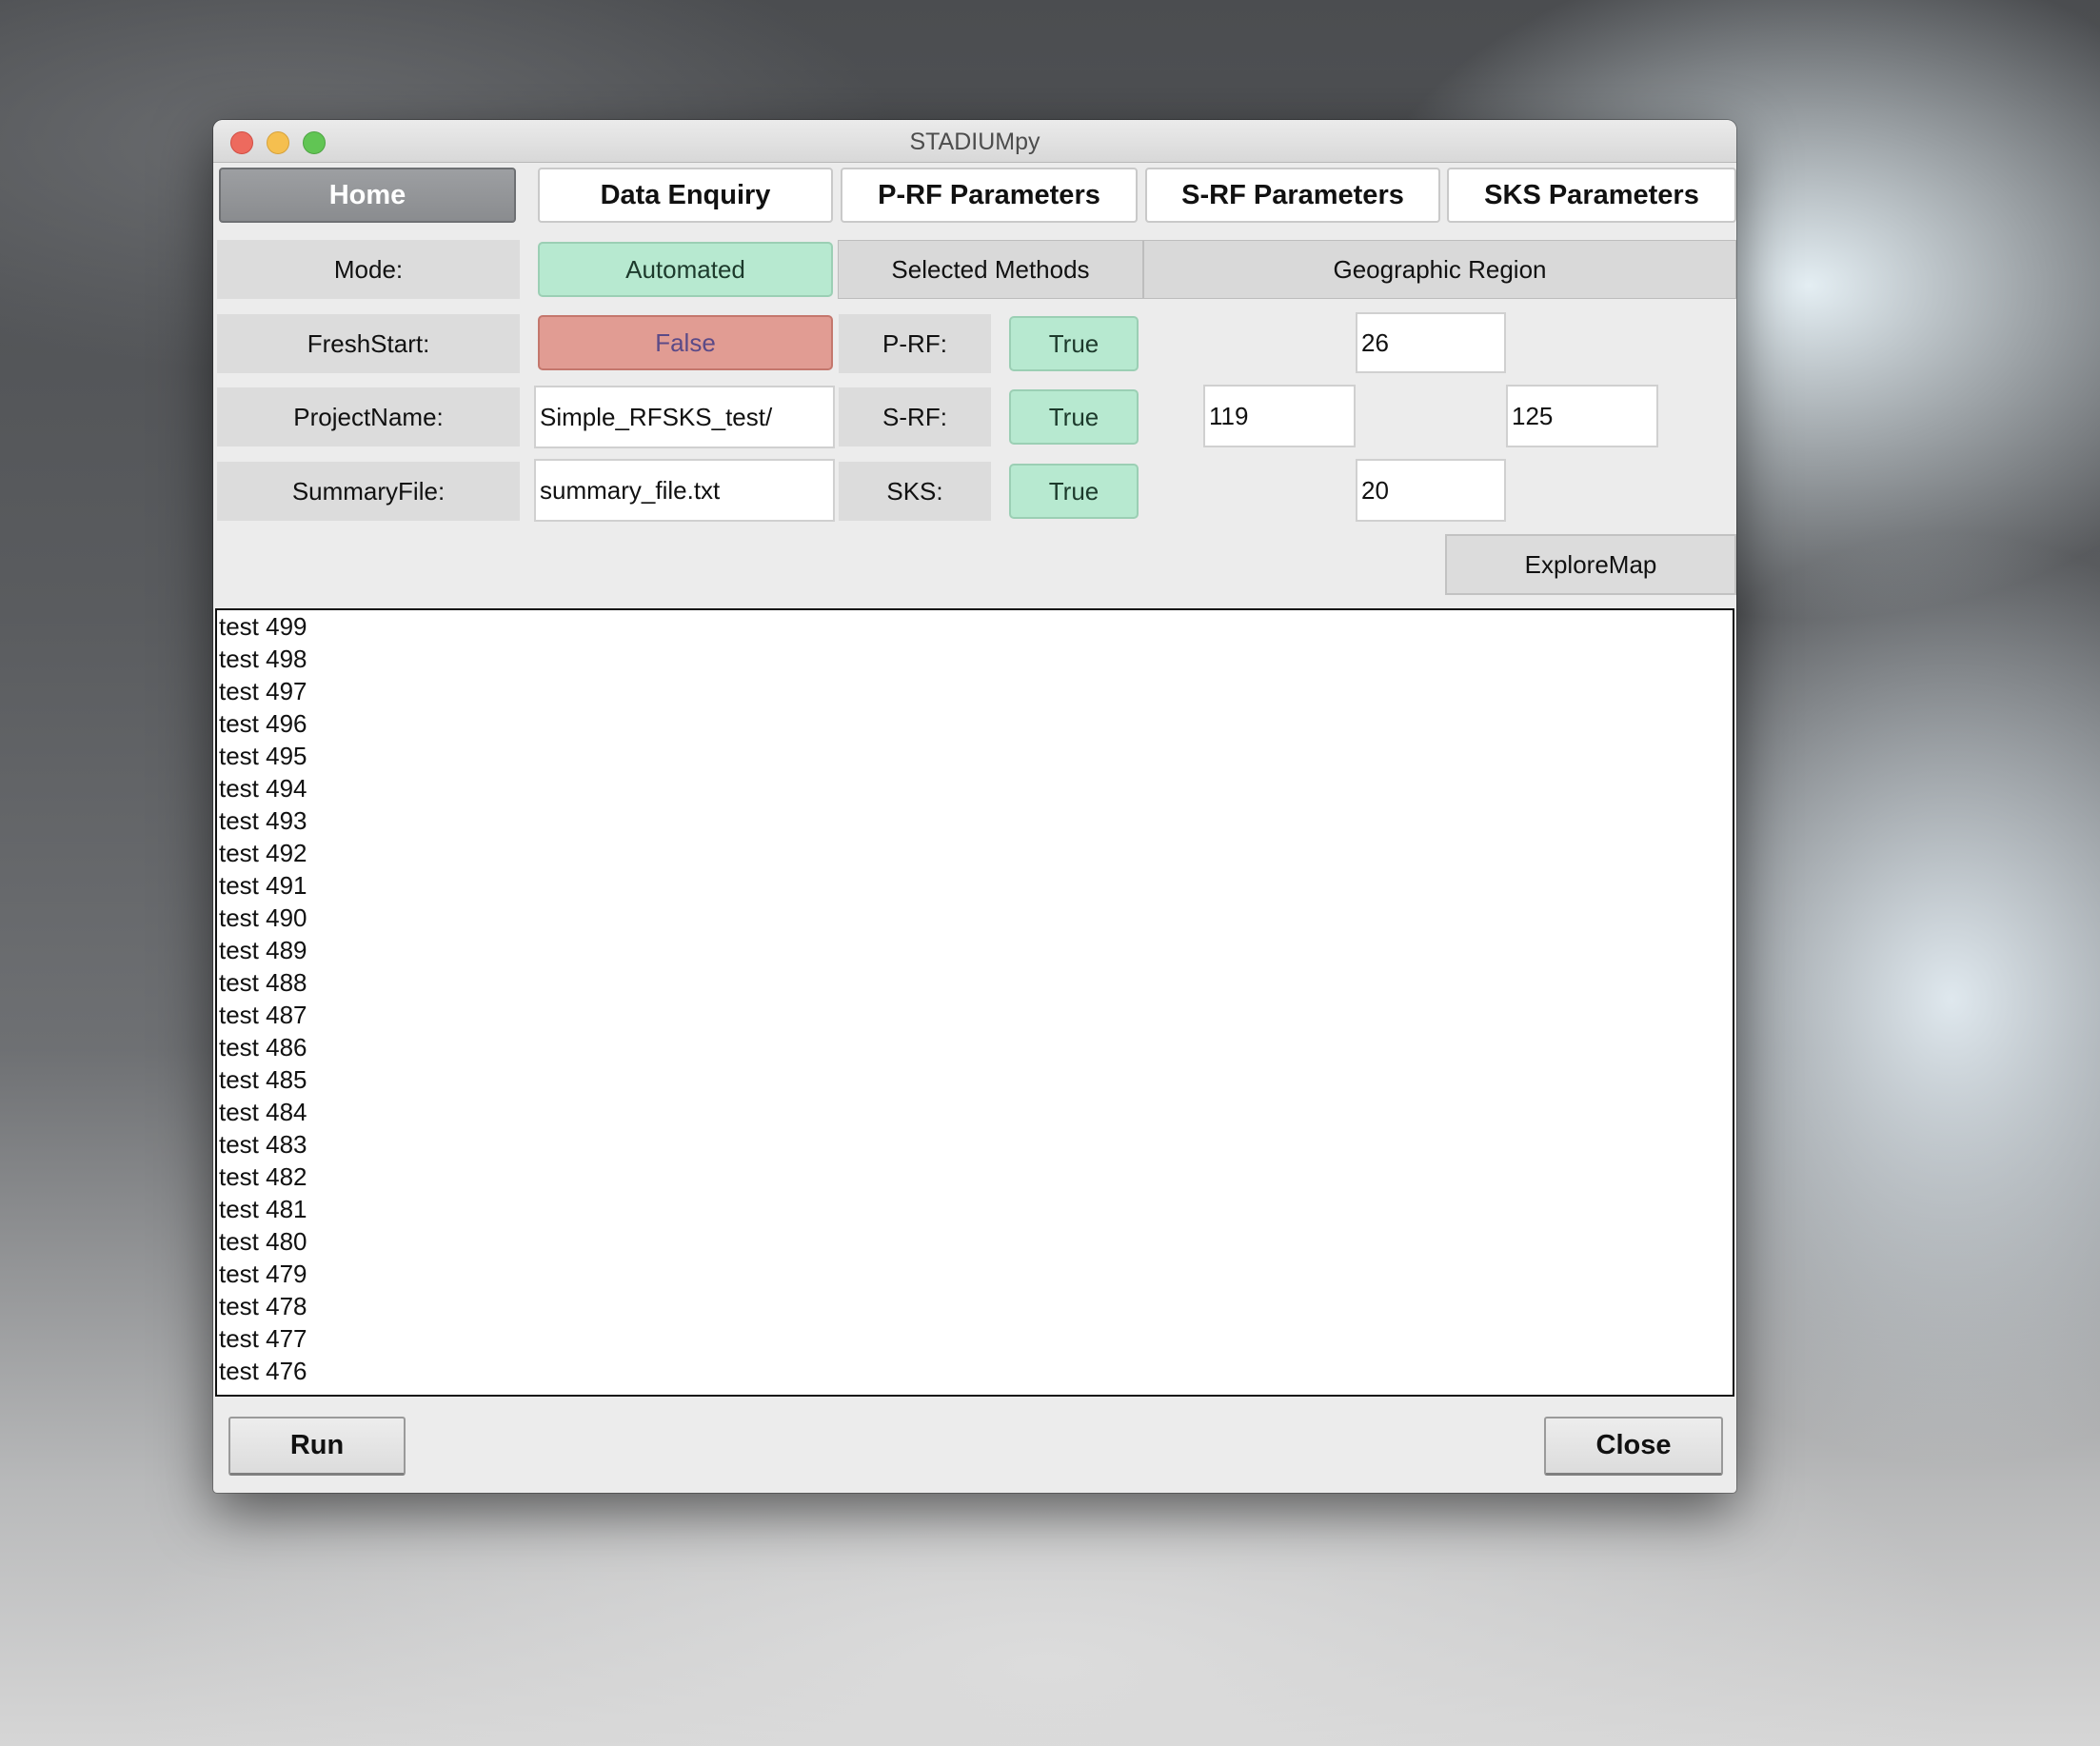  What do you see at coordinates (1431, 490) in the screenshot?
I see `region-south-input` at bounding box center [1431, 490].